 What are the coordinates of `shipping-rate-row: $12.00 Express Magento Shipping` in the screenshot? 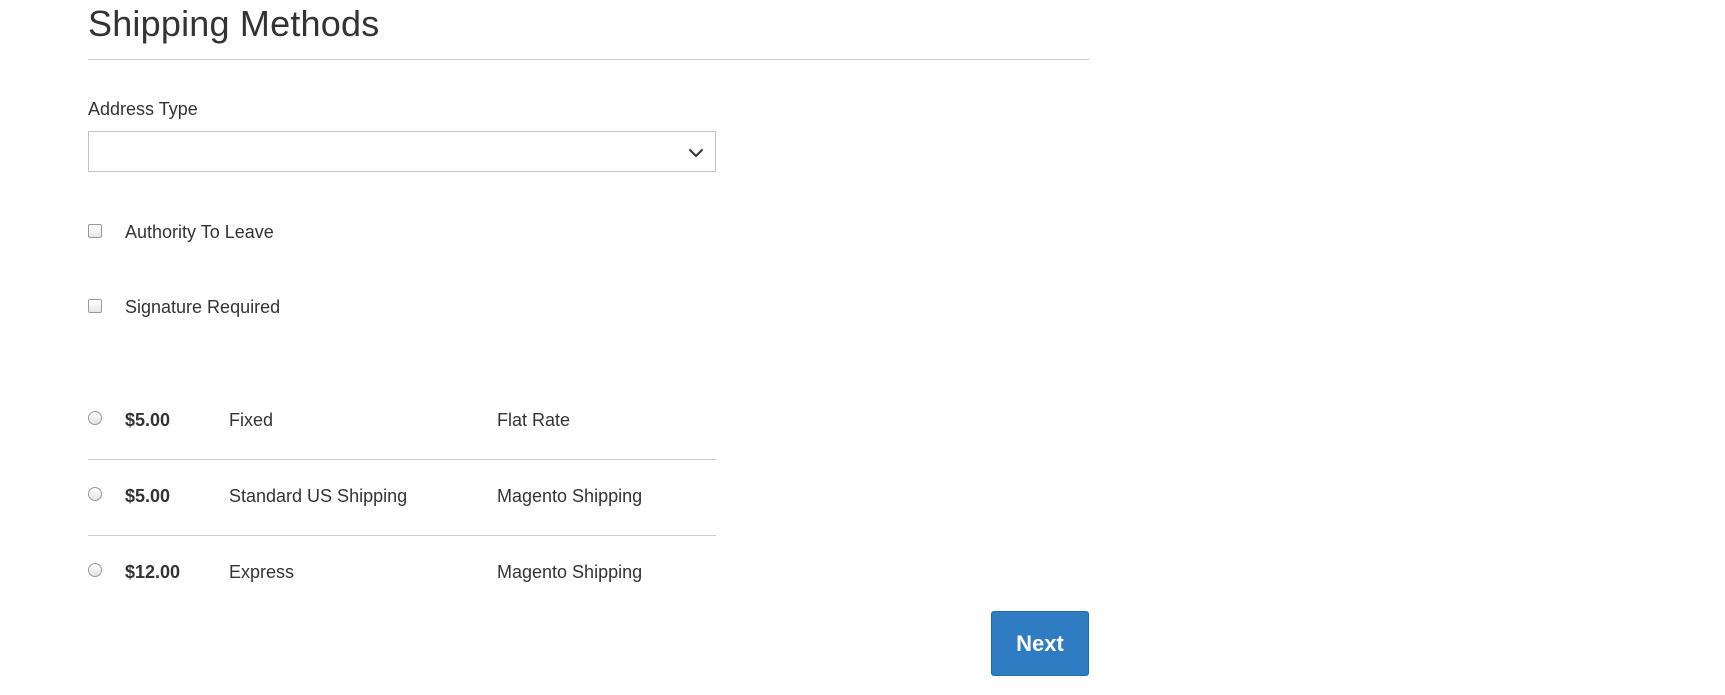 It's located at (402, 573).